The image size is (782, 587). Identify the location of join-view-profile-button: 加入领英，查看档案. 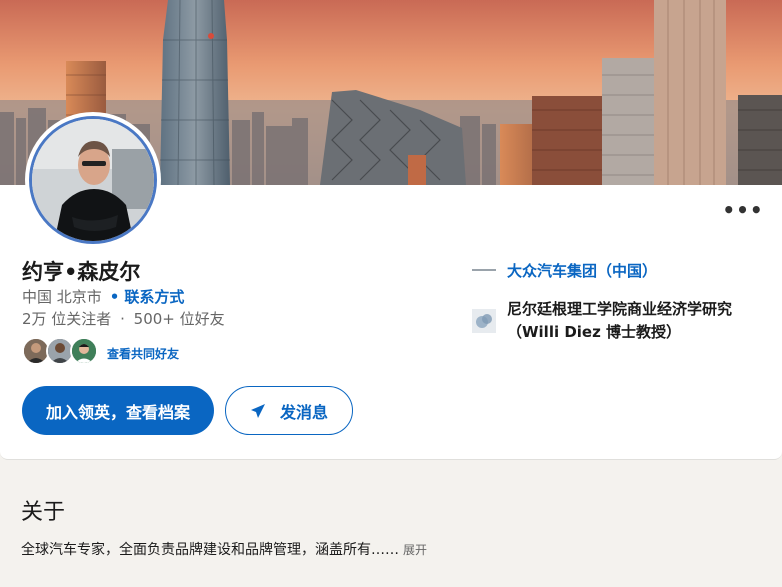
(118, 410).